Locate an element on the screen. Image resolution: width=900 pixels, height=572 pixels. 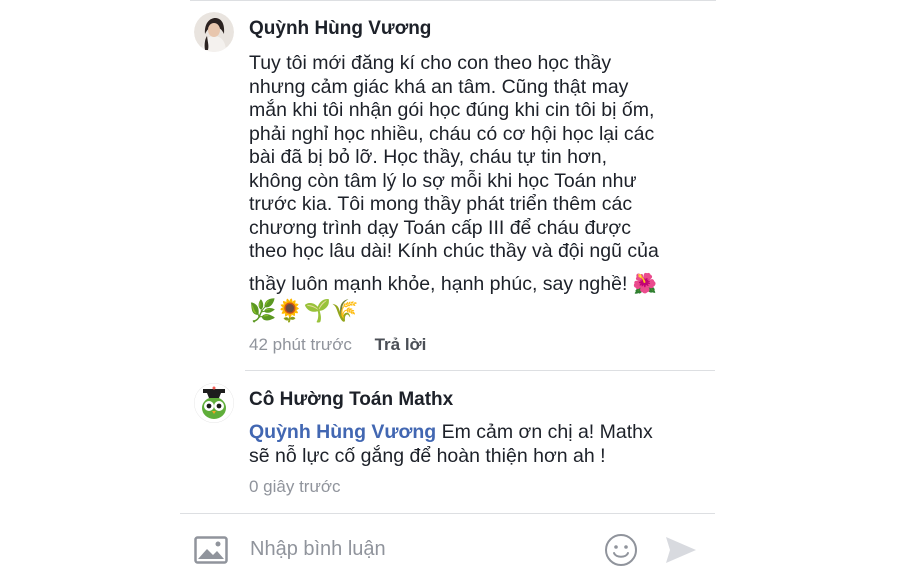
comment-meta: 42 phút trước Trả lời is located at coordinates (337, 345).